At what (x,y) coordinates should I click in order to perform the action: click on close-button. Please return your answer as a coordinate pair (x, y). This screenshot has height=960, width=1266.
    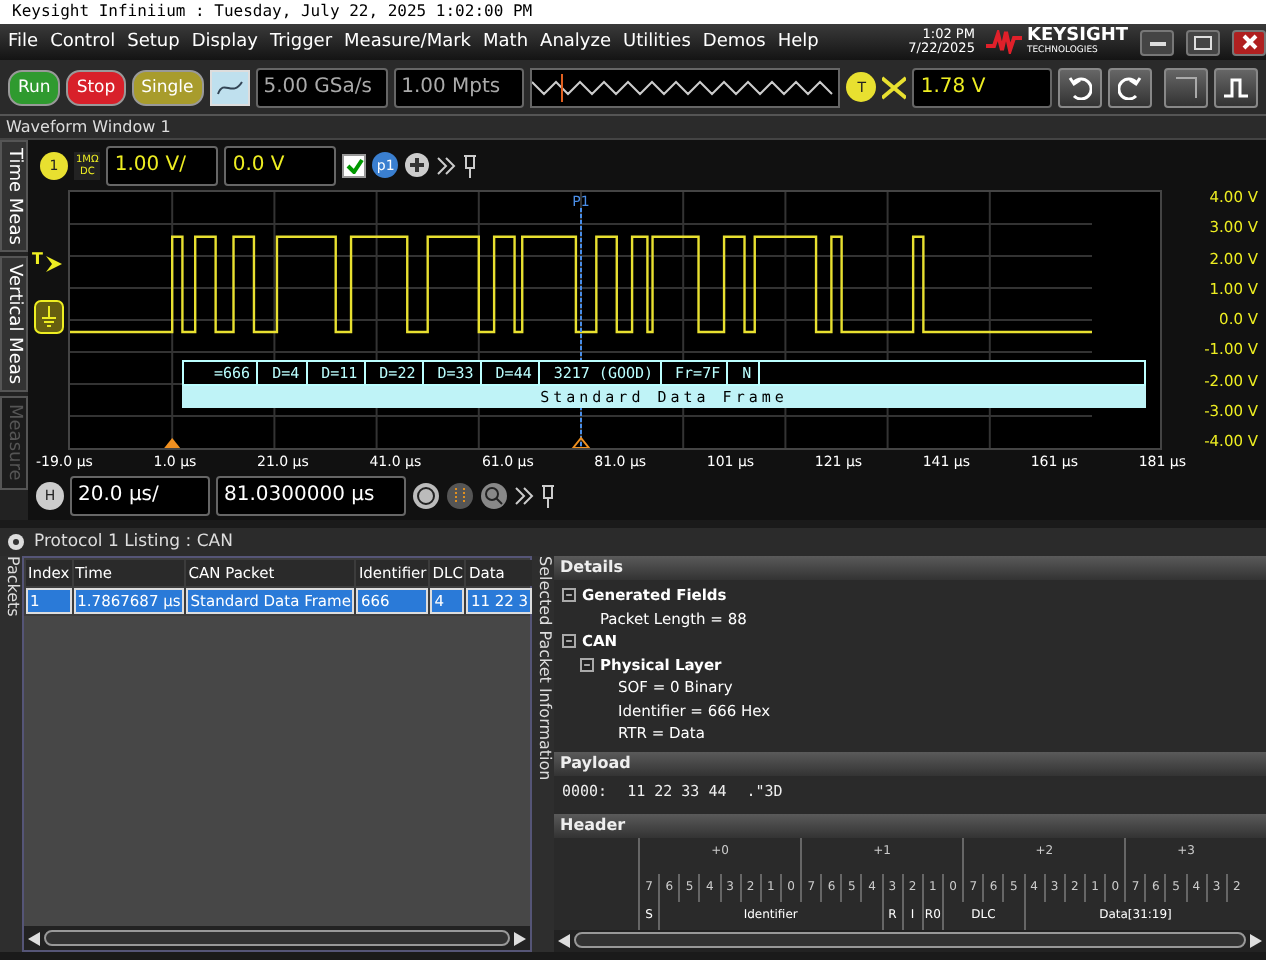
    Looking at the image, I should click on (1249, 42).